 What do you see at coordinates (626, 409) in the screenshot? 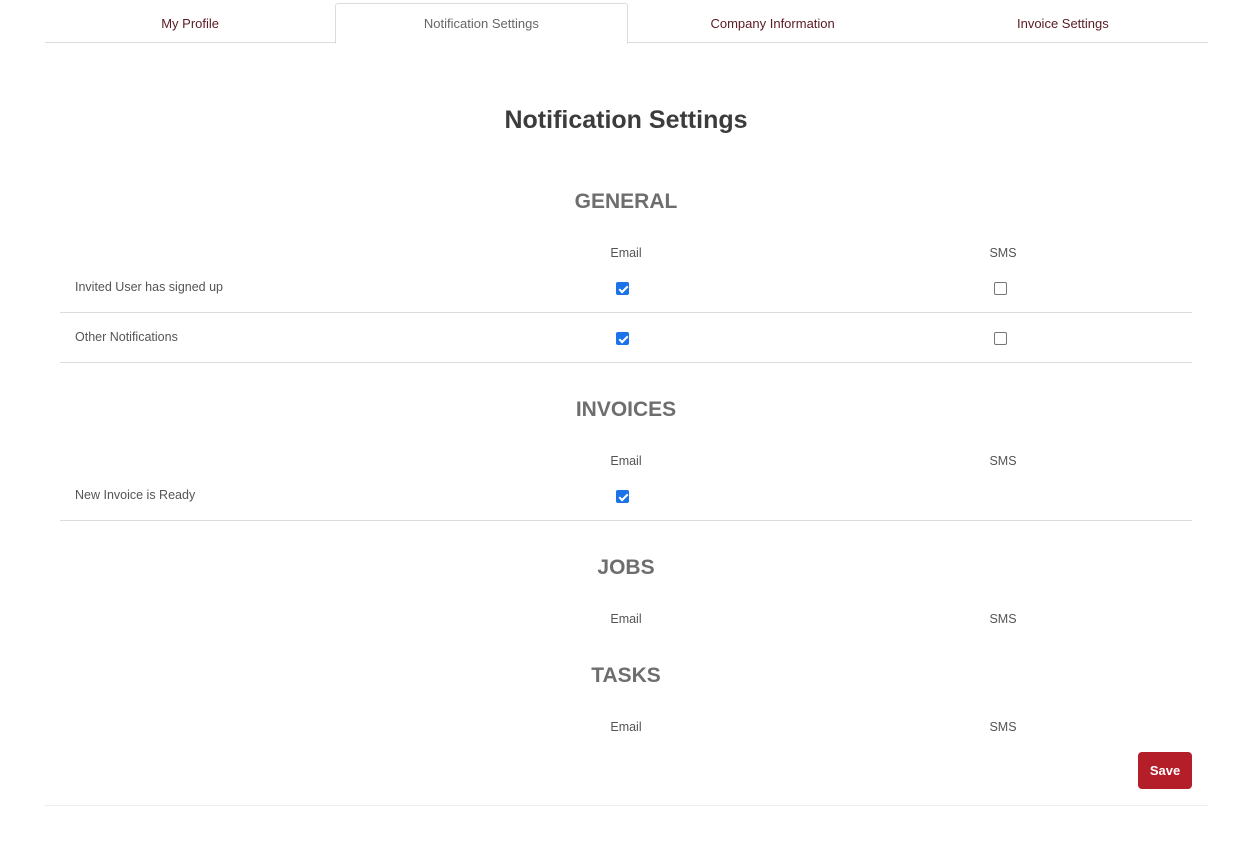
I see `section-title-invoices: INVOICES` at bounding box center [626, 409].